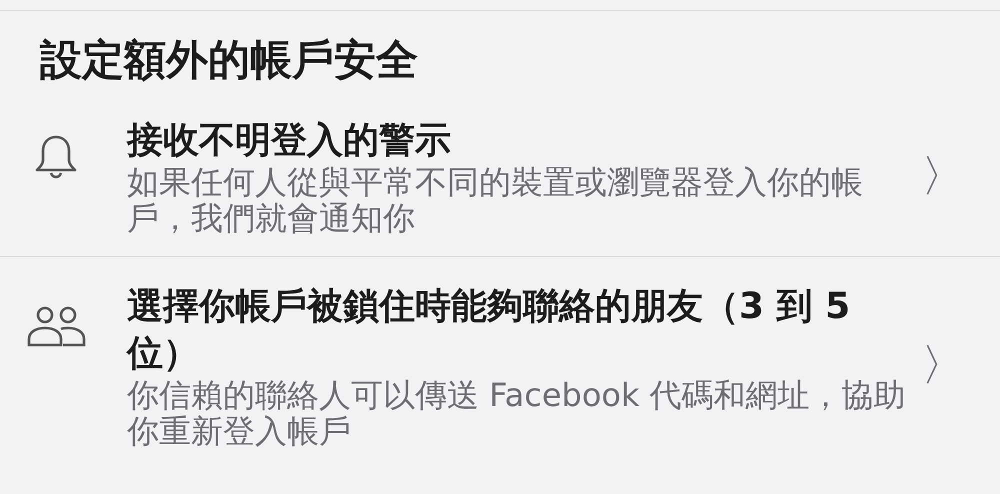  Describe the element at coordinates (55, 327) in the screenshot. I see `people-icon` at that location.